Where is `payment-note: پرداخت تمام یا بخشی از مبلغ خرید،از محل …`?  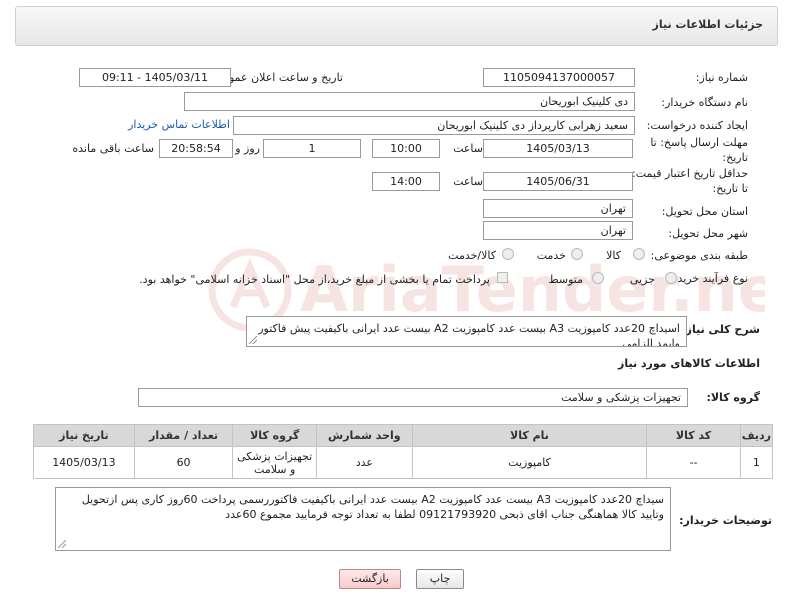 payment-note: پرداخت تمام یا بخشی از مبلغ خرید،از محل … is located at coordinates (314, 279).